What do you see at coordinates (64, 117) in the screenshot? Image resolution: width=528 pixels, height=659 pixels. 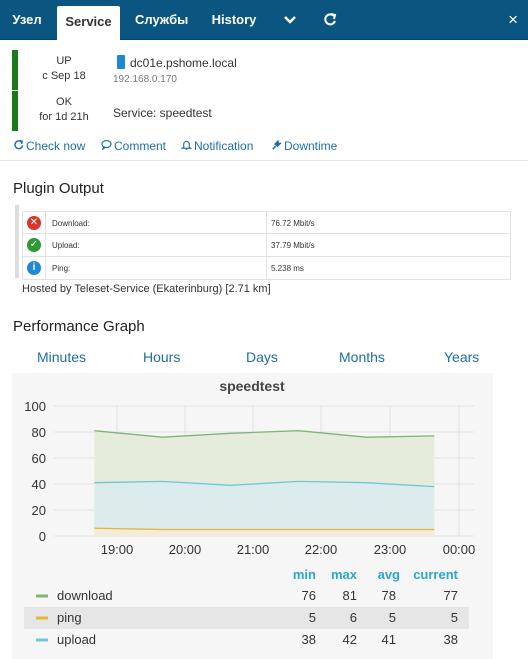 I see `service-state-duration: for 1d 21h` at bounding box center [64, 117].